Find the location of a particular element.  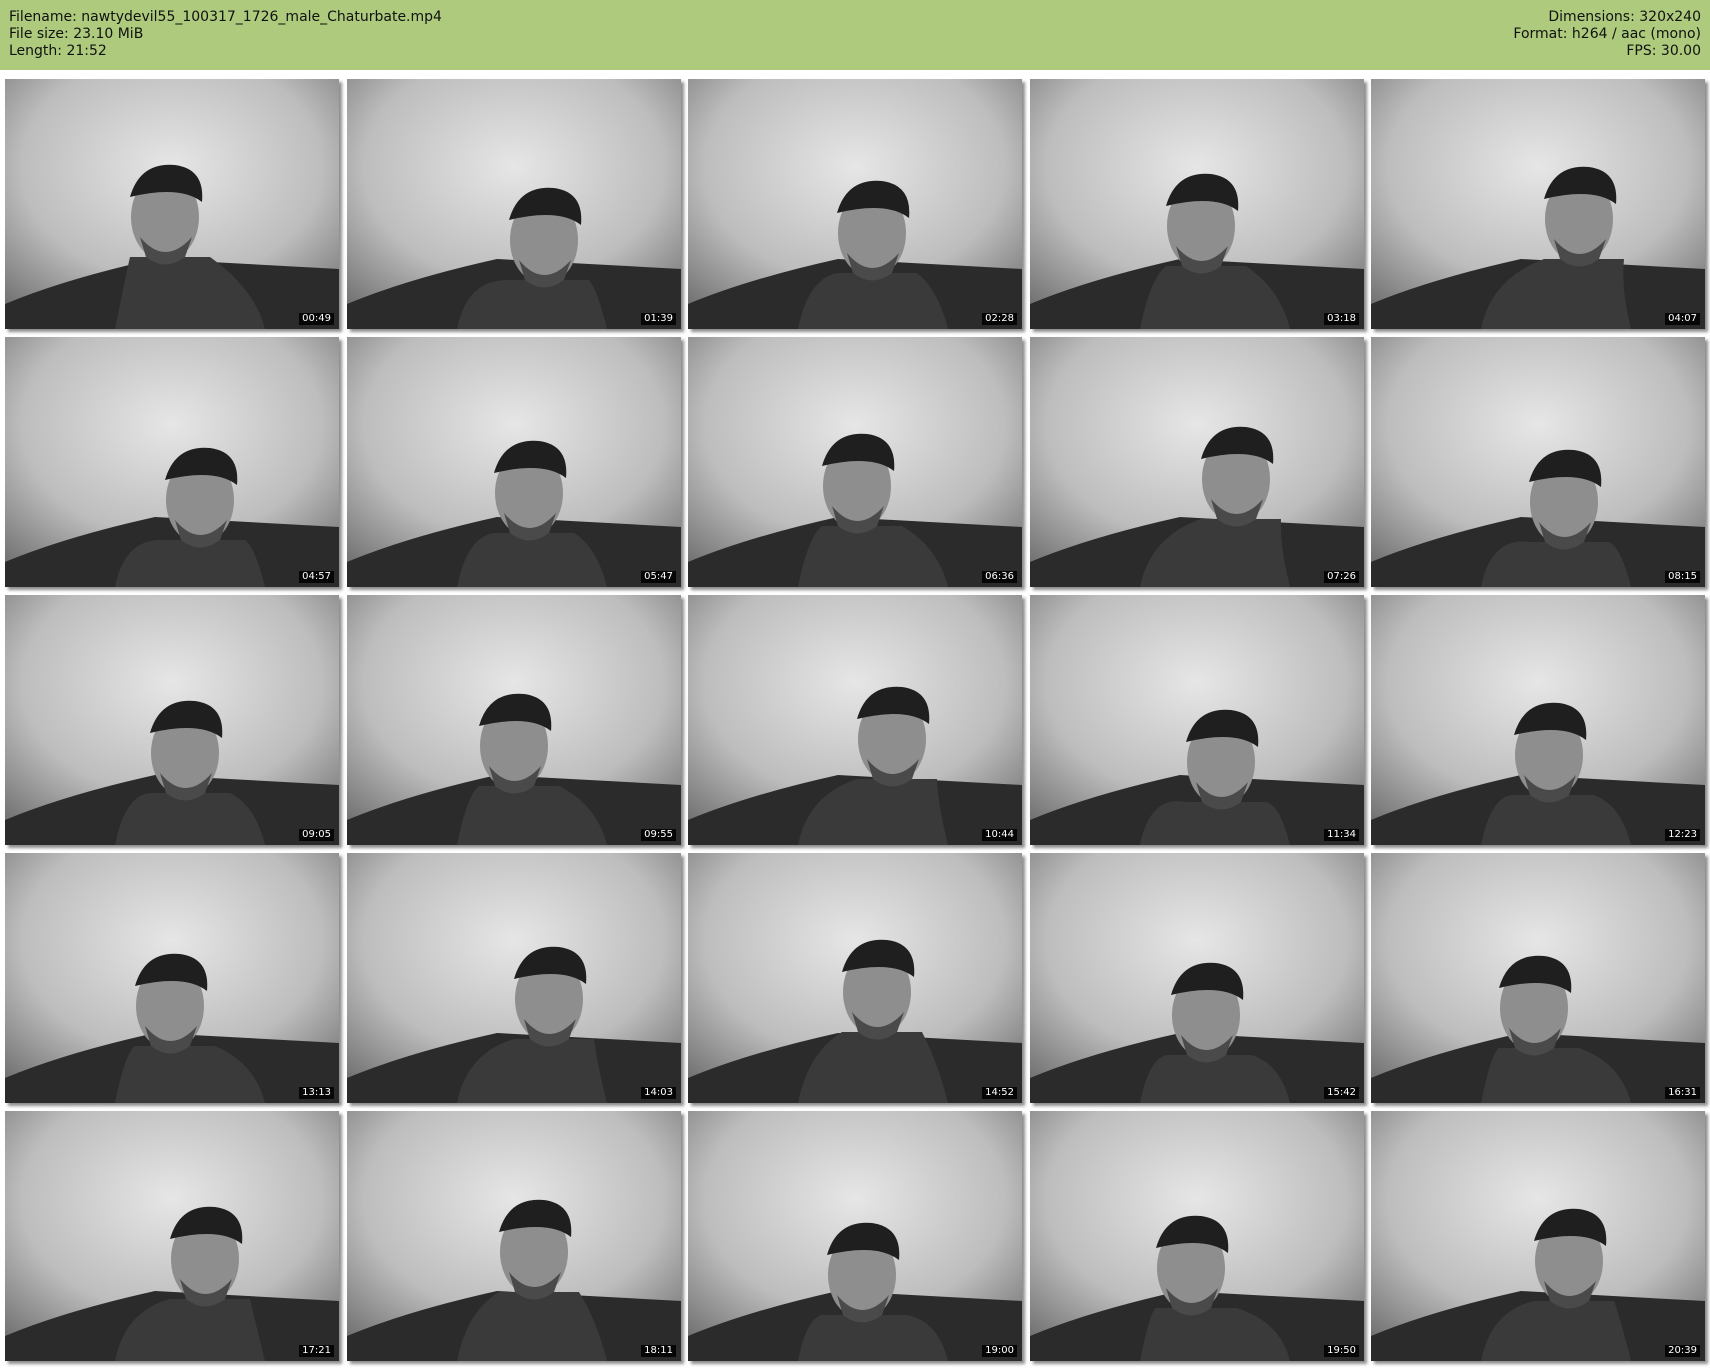

video-thumbnail: 04:07 is located at coordinates (1538, 204).